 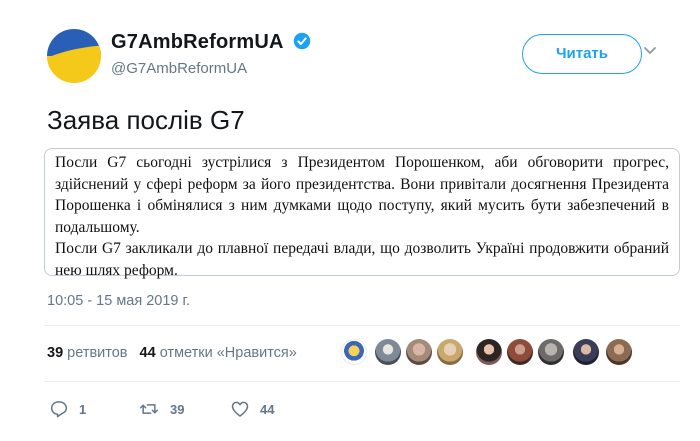 What do you see at coordinates (267, 409) in the screenshot?
I see `like-count: 44` at bounding box center [267, 409].